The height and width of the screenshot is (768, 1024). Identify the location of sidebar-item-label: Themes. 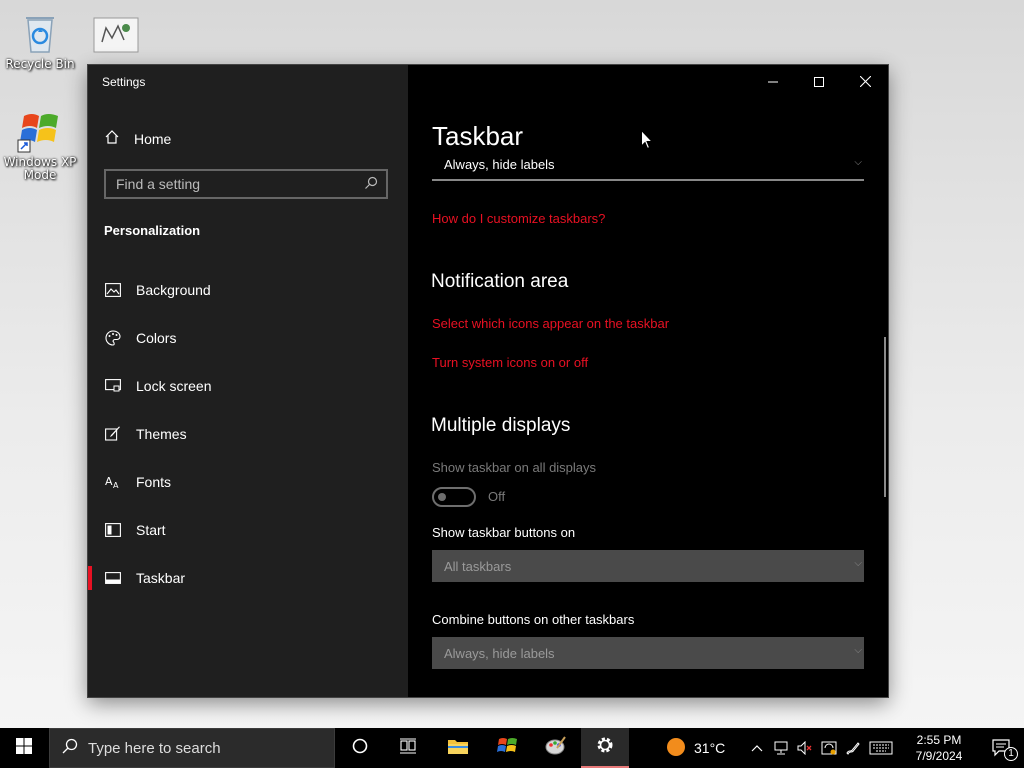
(161, 434).